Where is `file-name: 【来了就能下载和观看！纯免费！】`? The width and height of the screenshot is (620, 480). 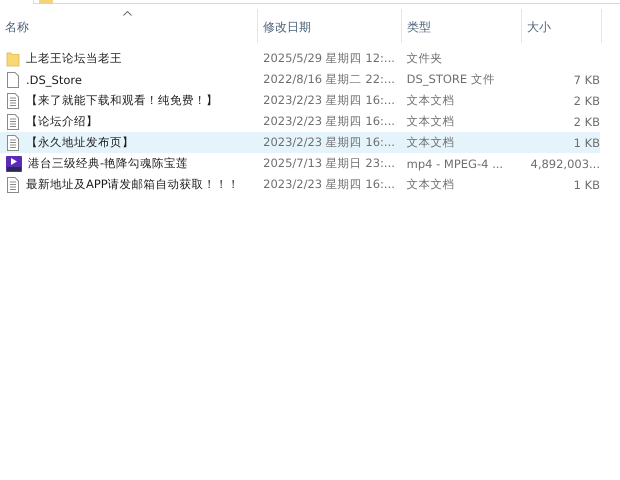 file-name: 【来了就能下载和观看！纯免费！】 is located at coordinates (122, 100).